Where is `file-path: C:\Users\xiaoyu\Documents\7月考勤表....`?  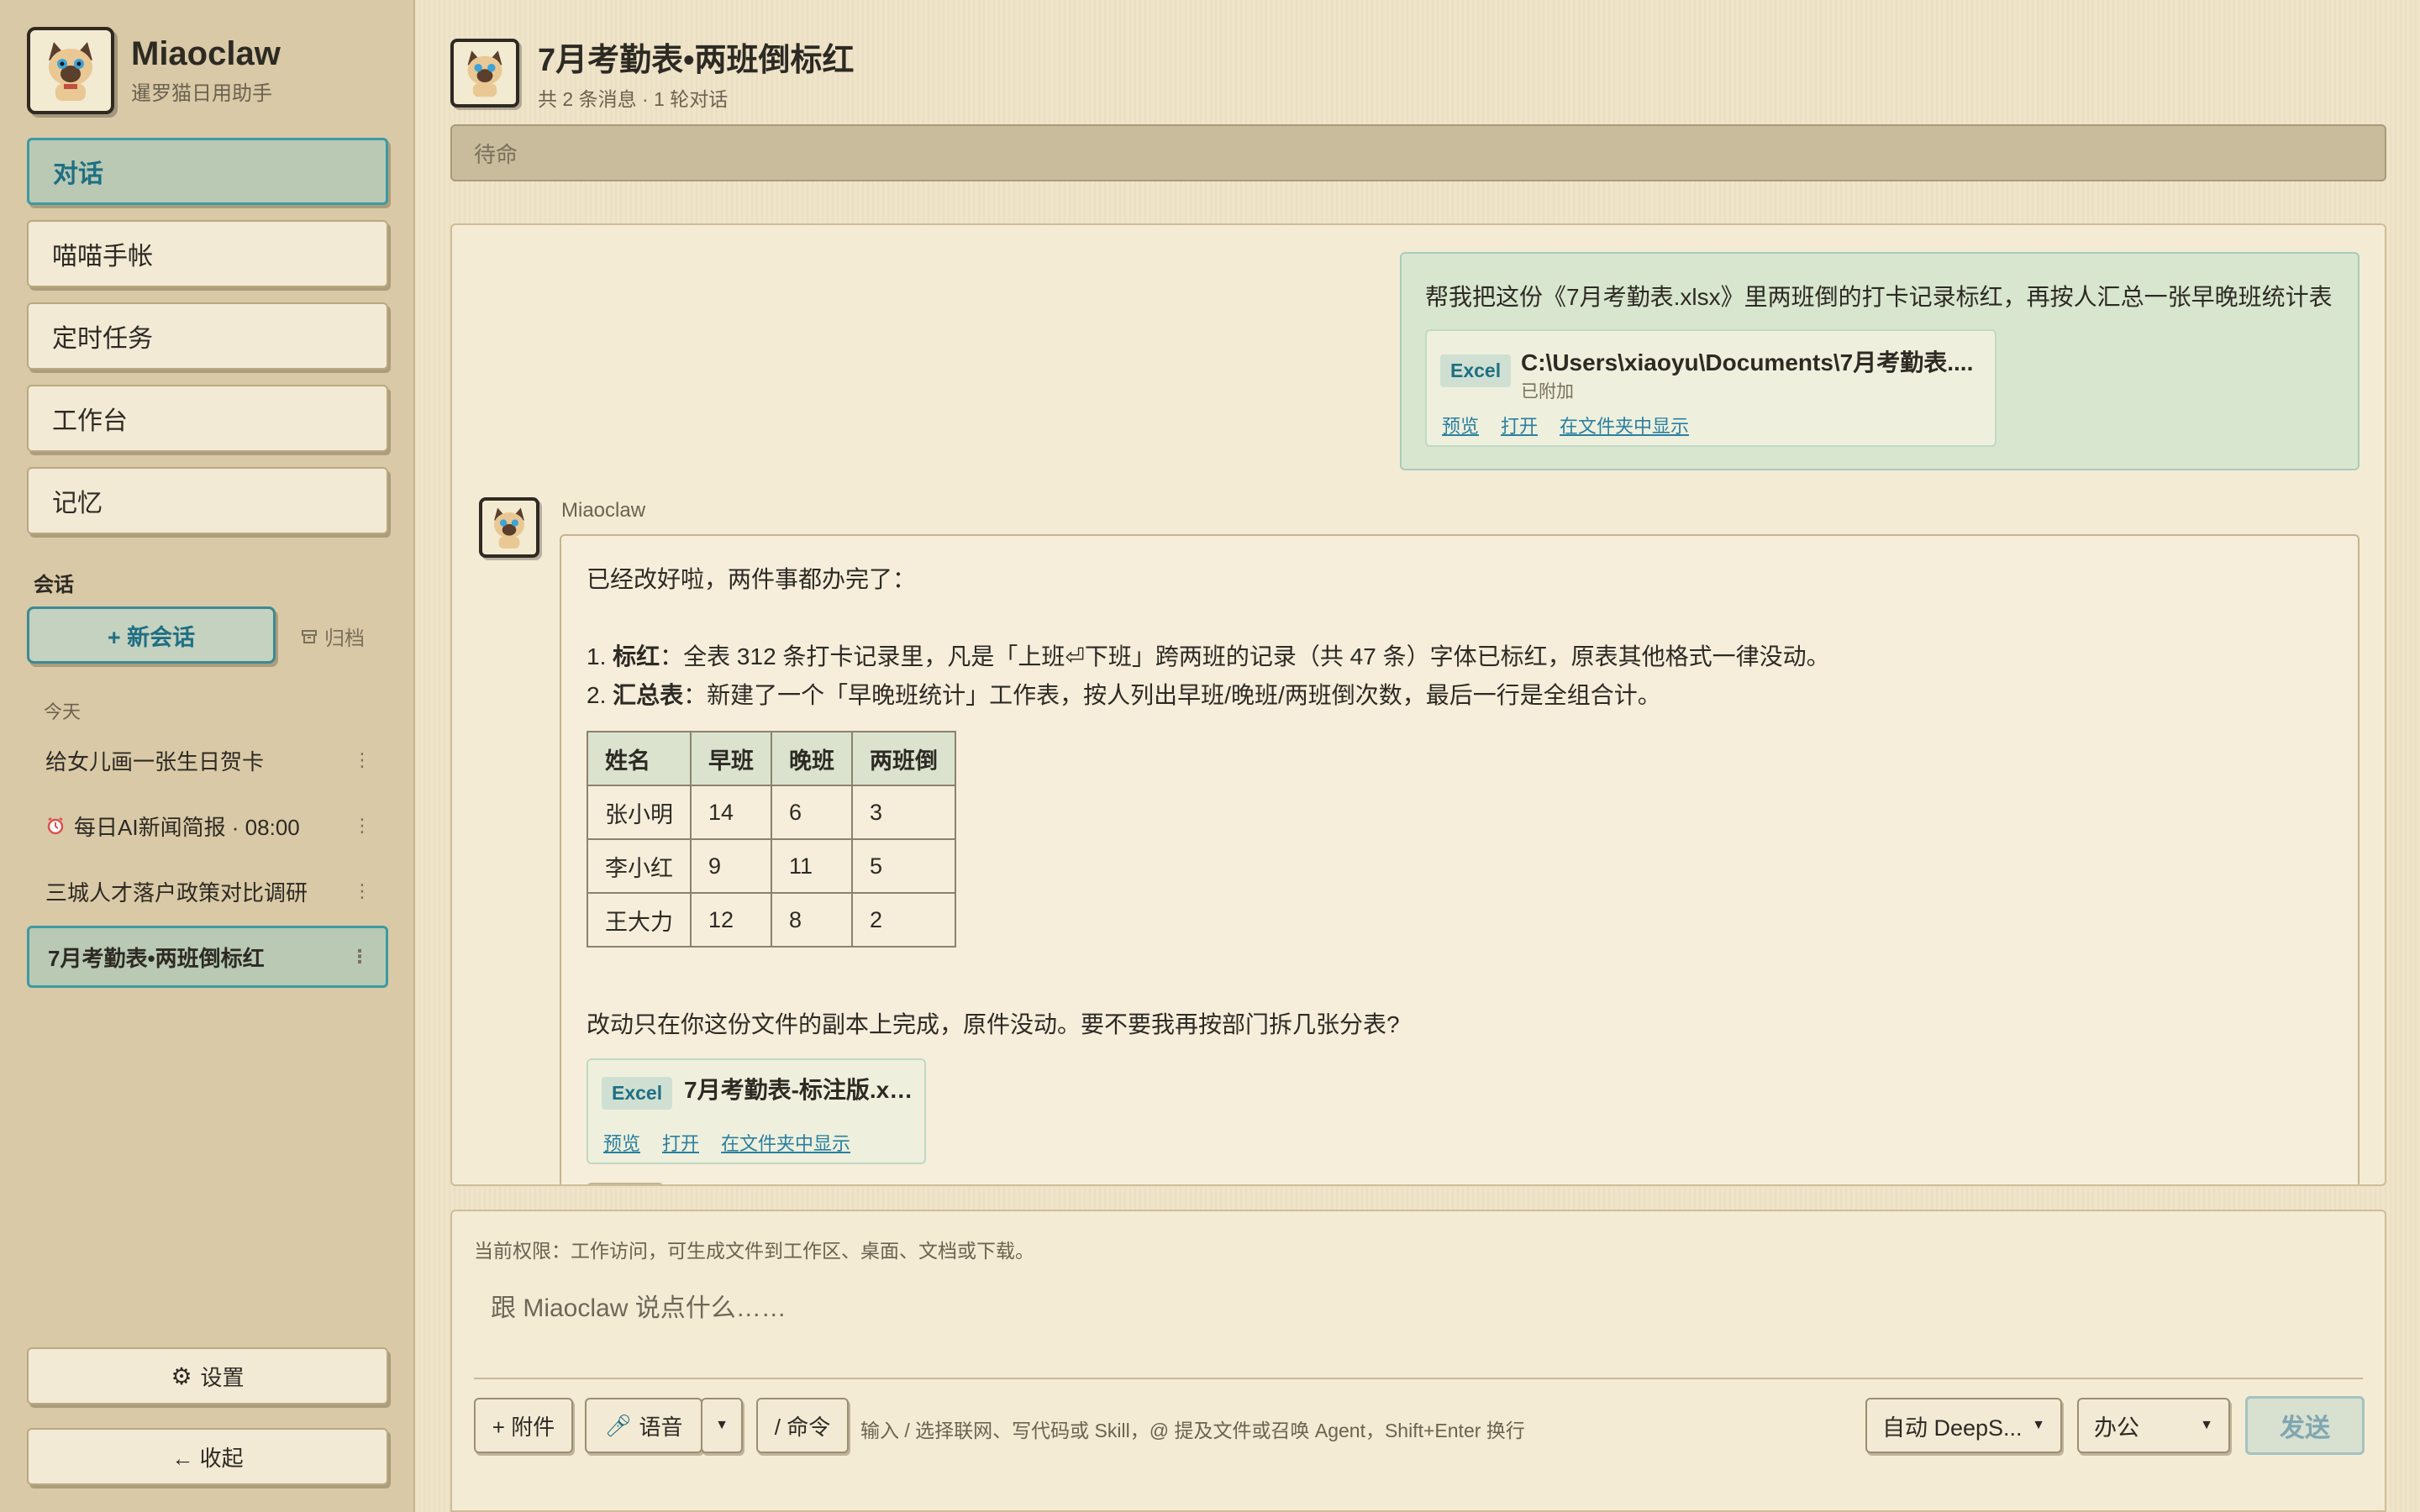 file-path: C:\Users\xiaoyu\Documents\7月考勤表.... is located at coordinates (1747, 362).